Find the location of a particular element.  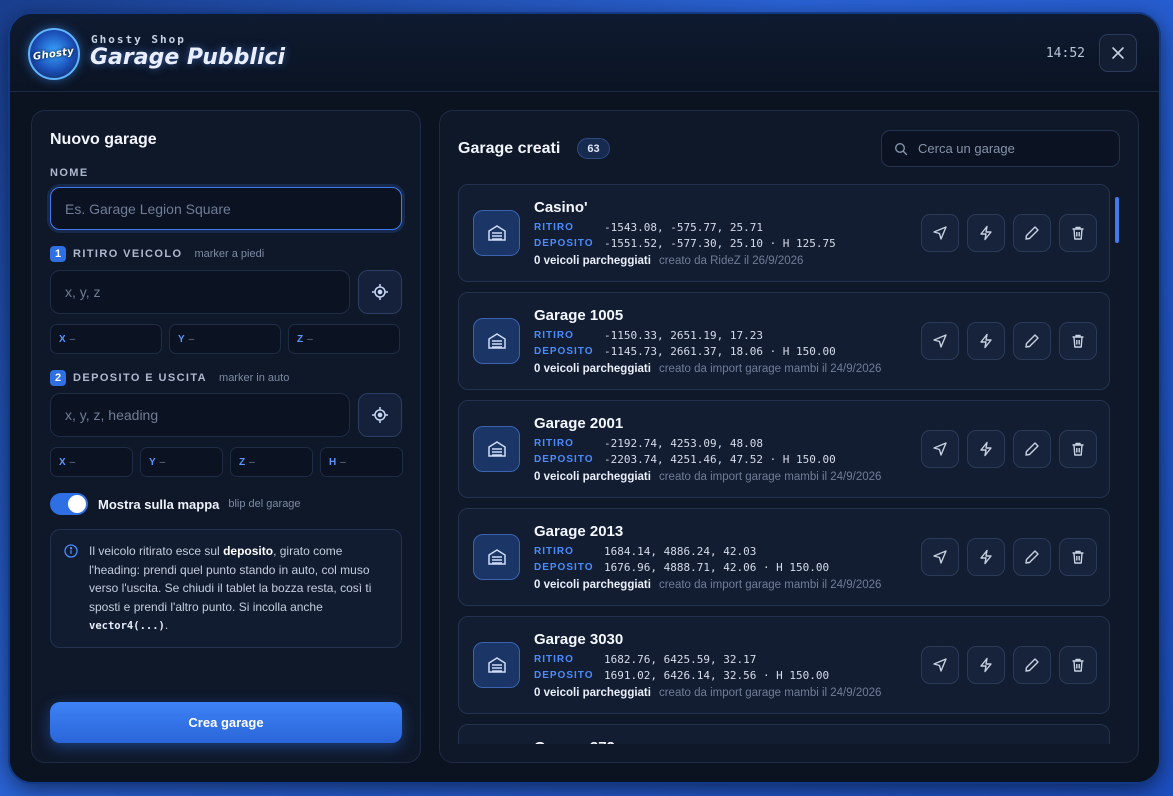

deposit-z-field: Z – is located at coordinates (271, 462).